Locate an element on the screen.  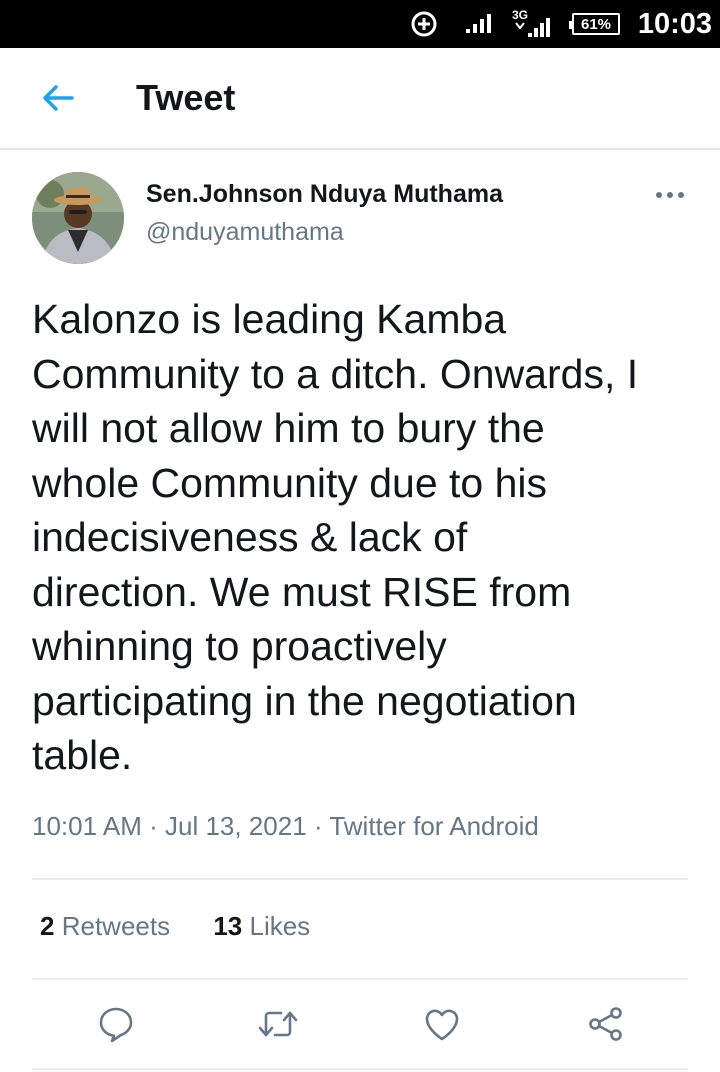
mobile-data-signal-icon: 3G is located at coordinates (532, 24).